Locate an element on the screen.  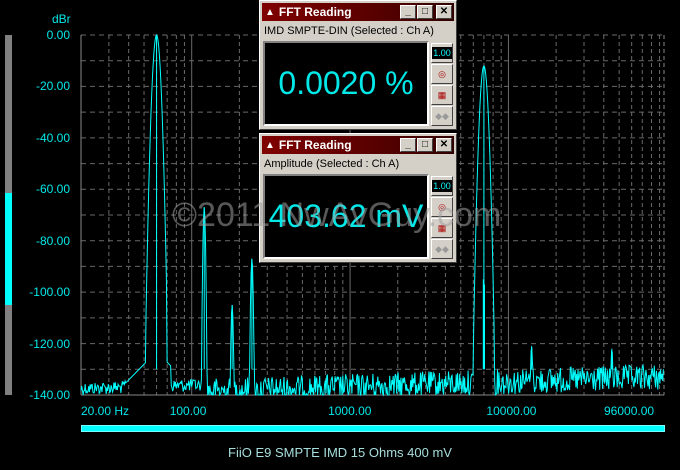
reading-label: IMD SMPTE-DIN (Selected : Ch A) is located at coordinates (349, 31).